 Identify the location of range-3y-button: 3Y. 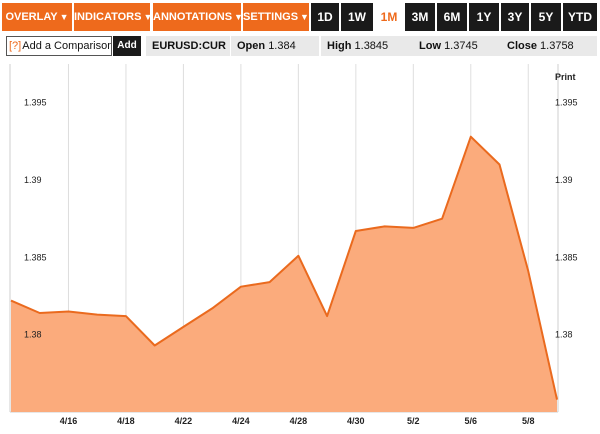
(515, 17).